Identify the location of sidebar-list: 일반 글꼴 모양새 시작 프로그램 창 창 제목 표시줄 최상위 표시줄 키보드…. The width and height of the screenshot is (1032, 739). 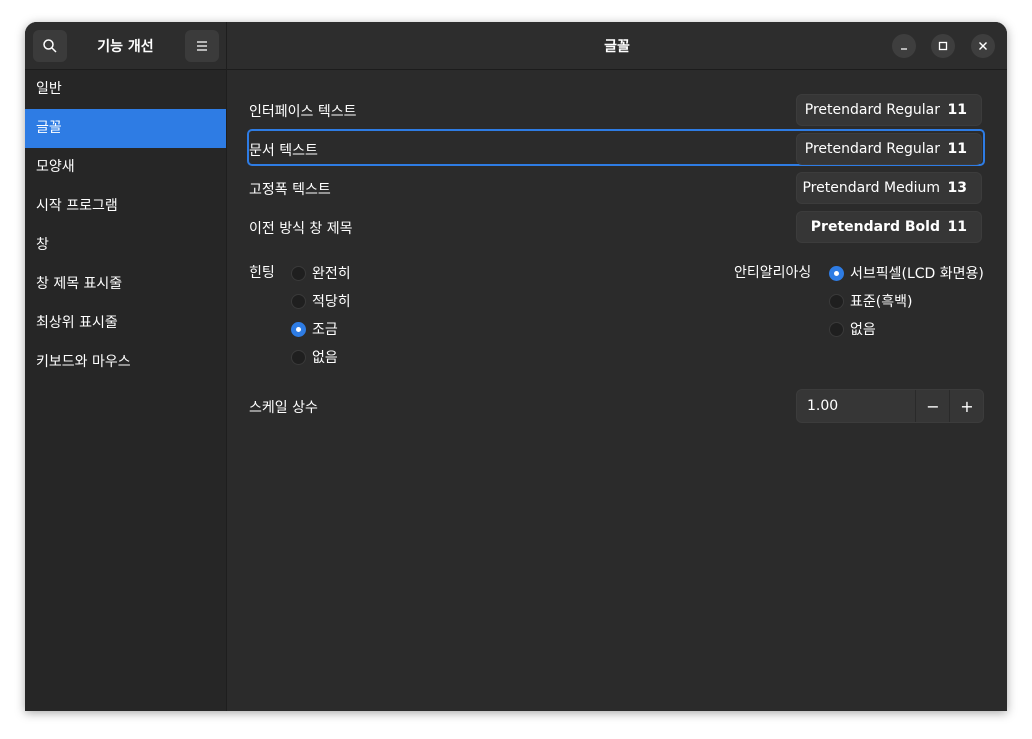
(125, 226).